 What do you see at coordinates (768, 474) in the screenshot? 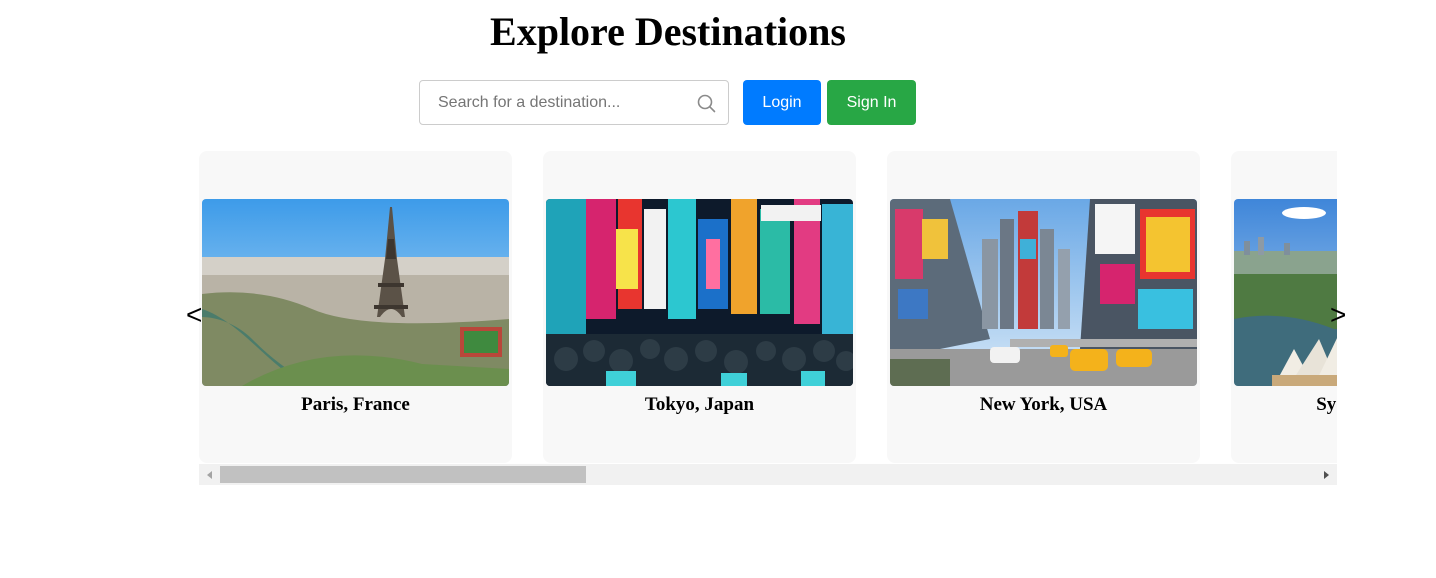
I see `carousel-scrollbar` at bounding box center [768, 474].